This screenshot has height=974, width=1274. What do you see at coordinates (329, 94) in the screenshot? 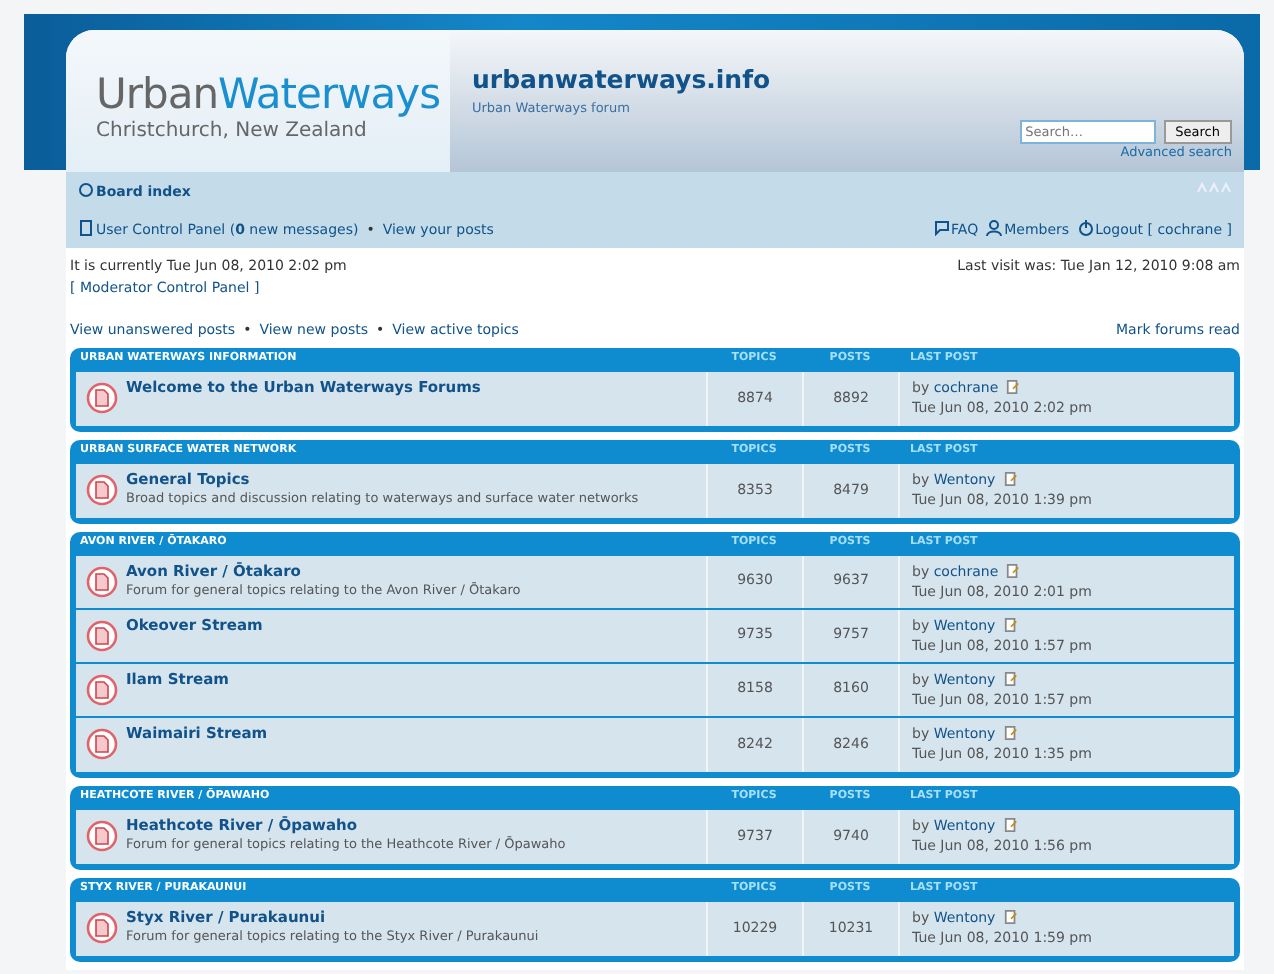
I see `logo-text: Waterways` at bounding box center [329, 94].